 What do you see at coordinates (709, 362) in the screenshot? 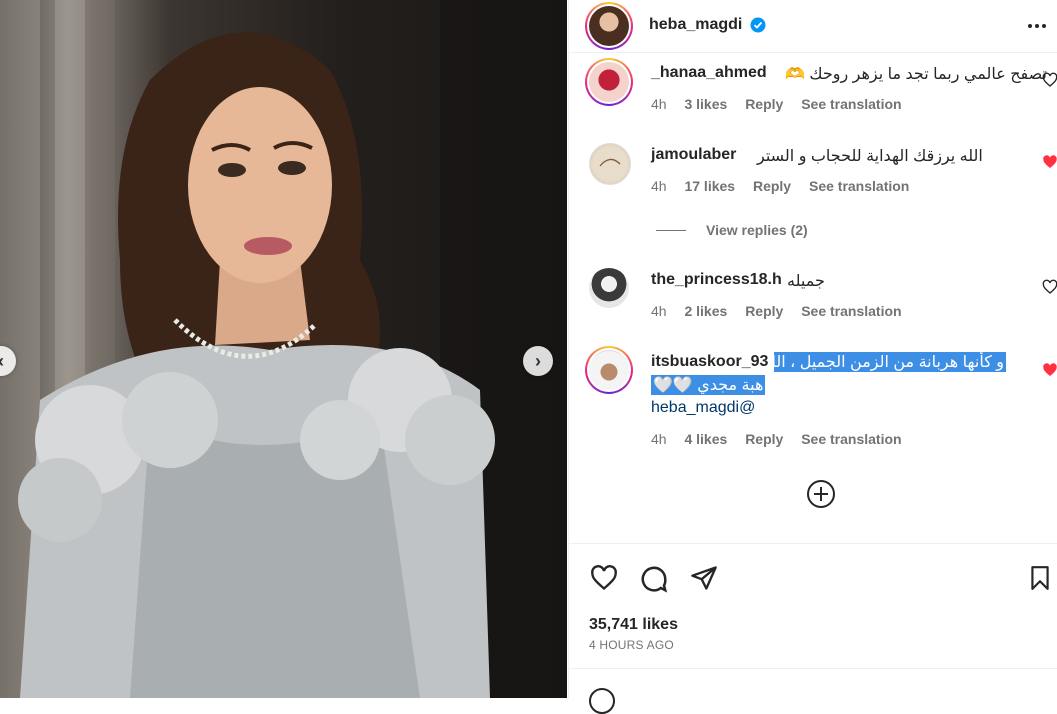
I see `comment-username: itsbuaskoor_93` at bounding box center [709, 362].